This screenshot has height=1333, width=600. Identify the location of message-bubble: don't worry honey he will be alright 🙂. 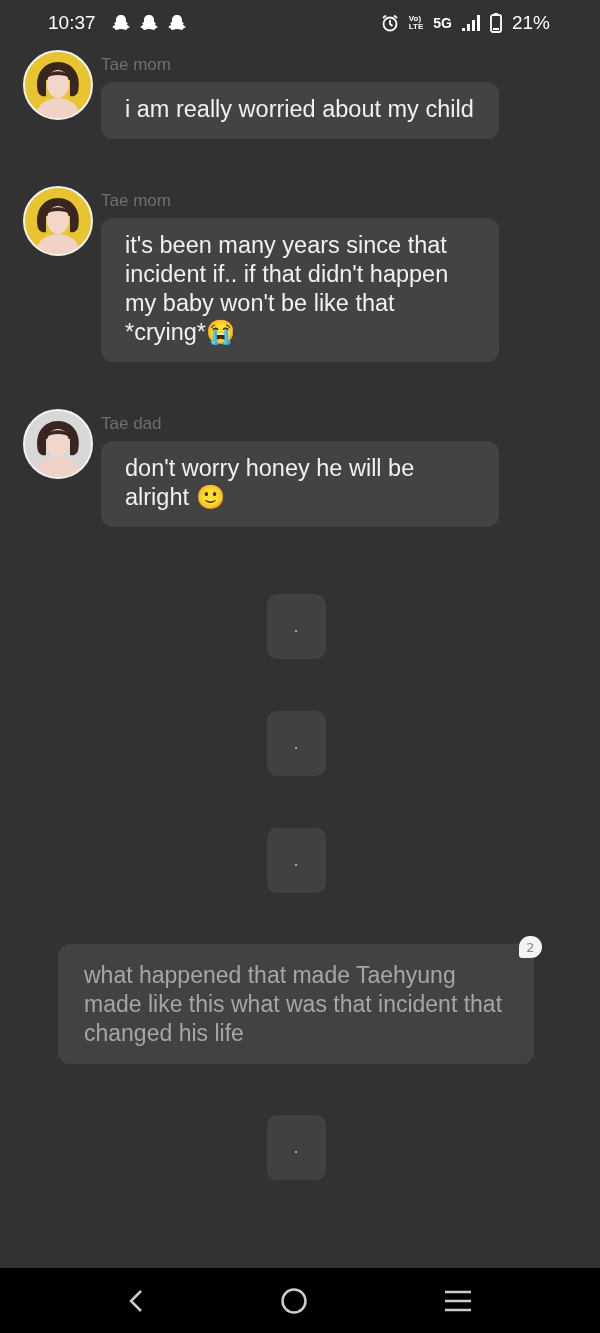
(300, 484).